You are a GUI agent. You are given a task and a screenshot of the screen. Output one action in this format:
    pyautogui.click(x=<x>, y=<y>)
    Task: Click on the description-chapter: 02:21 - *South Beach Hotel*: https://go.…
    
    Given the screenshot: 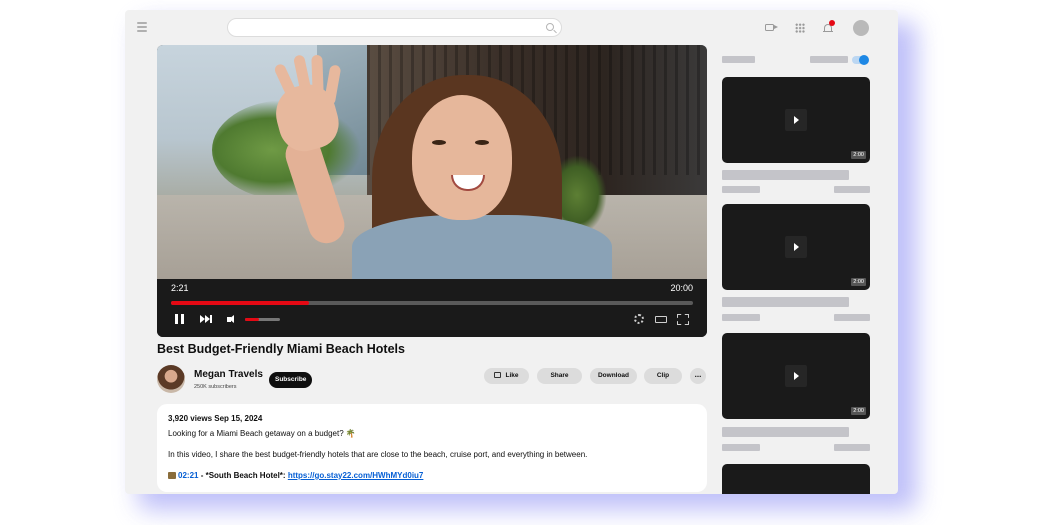 What is the action you would take?
    pyautogui.click(x=432, y=475)
    